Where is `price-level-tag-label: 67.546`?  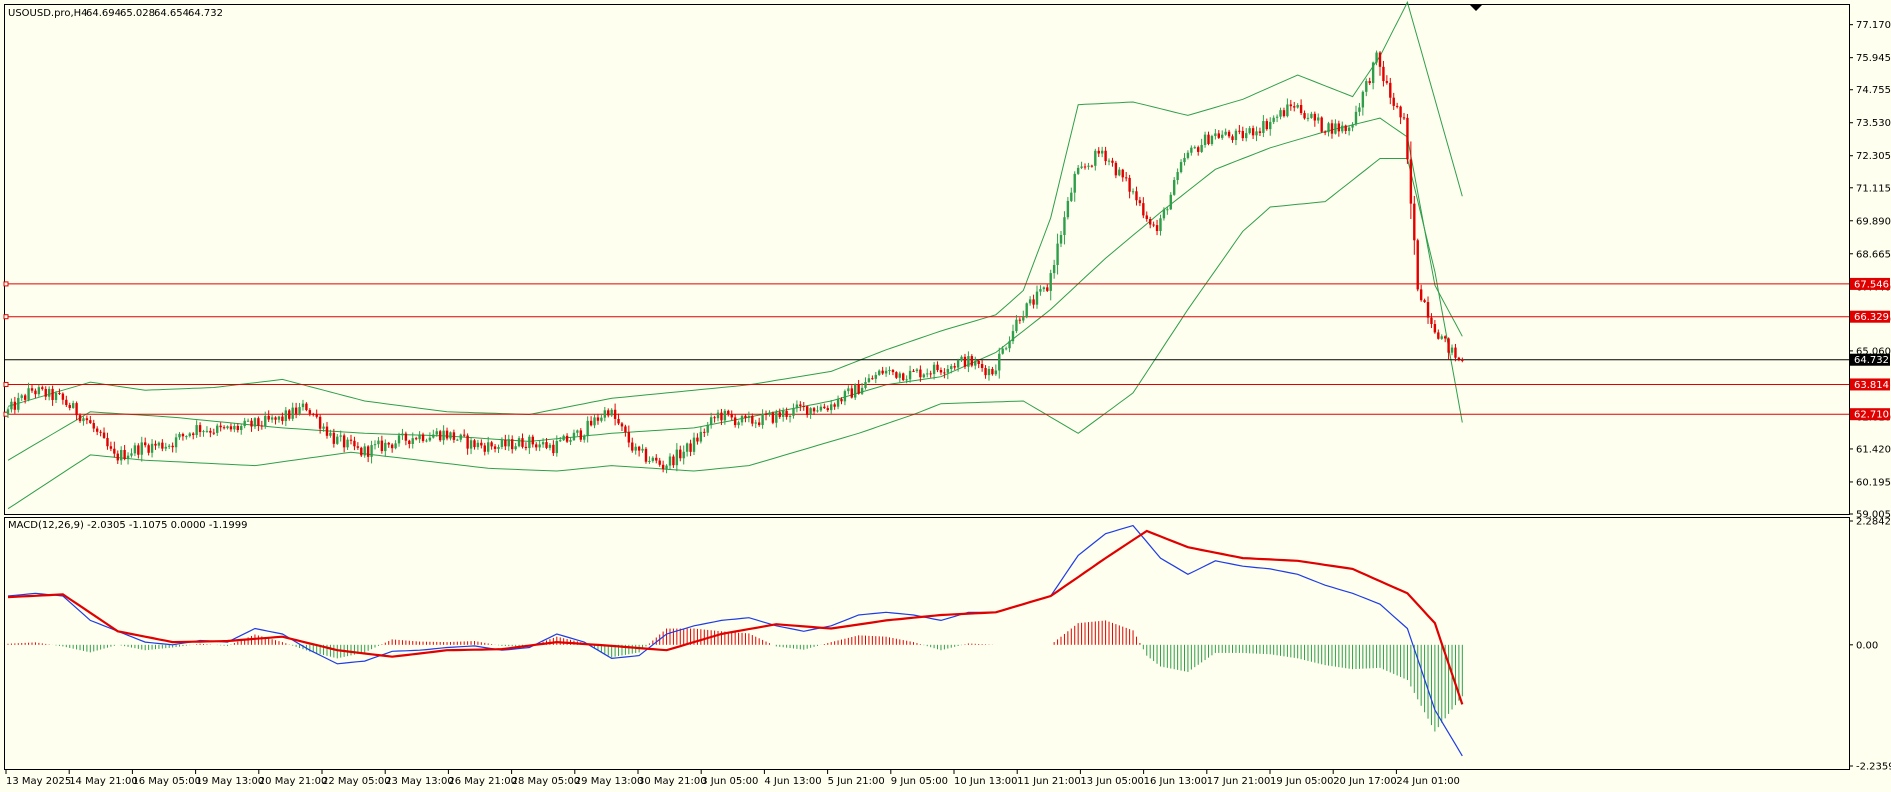
price-level-tag-label: 67.546 is located at coordinates (1871, 284).